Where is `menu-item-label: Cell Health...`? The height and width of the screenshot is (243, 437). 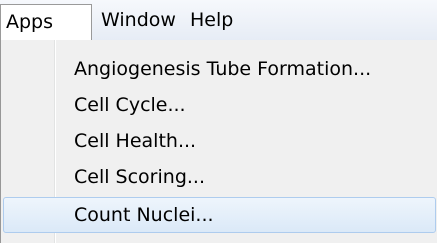
menu-item-label: Cell Health... is located at coordinates (135, 141).